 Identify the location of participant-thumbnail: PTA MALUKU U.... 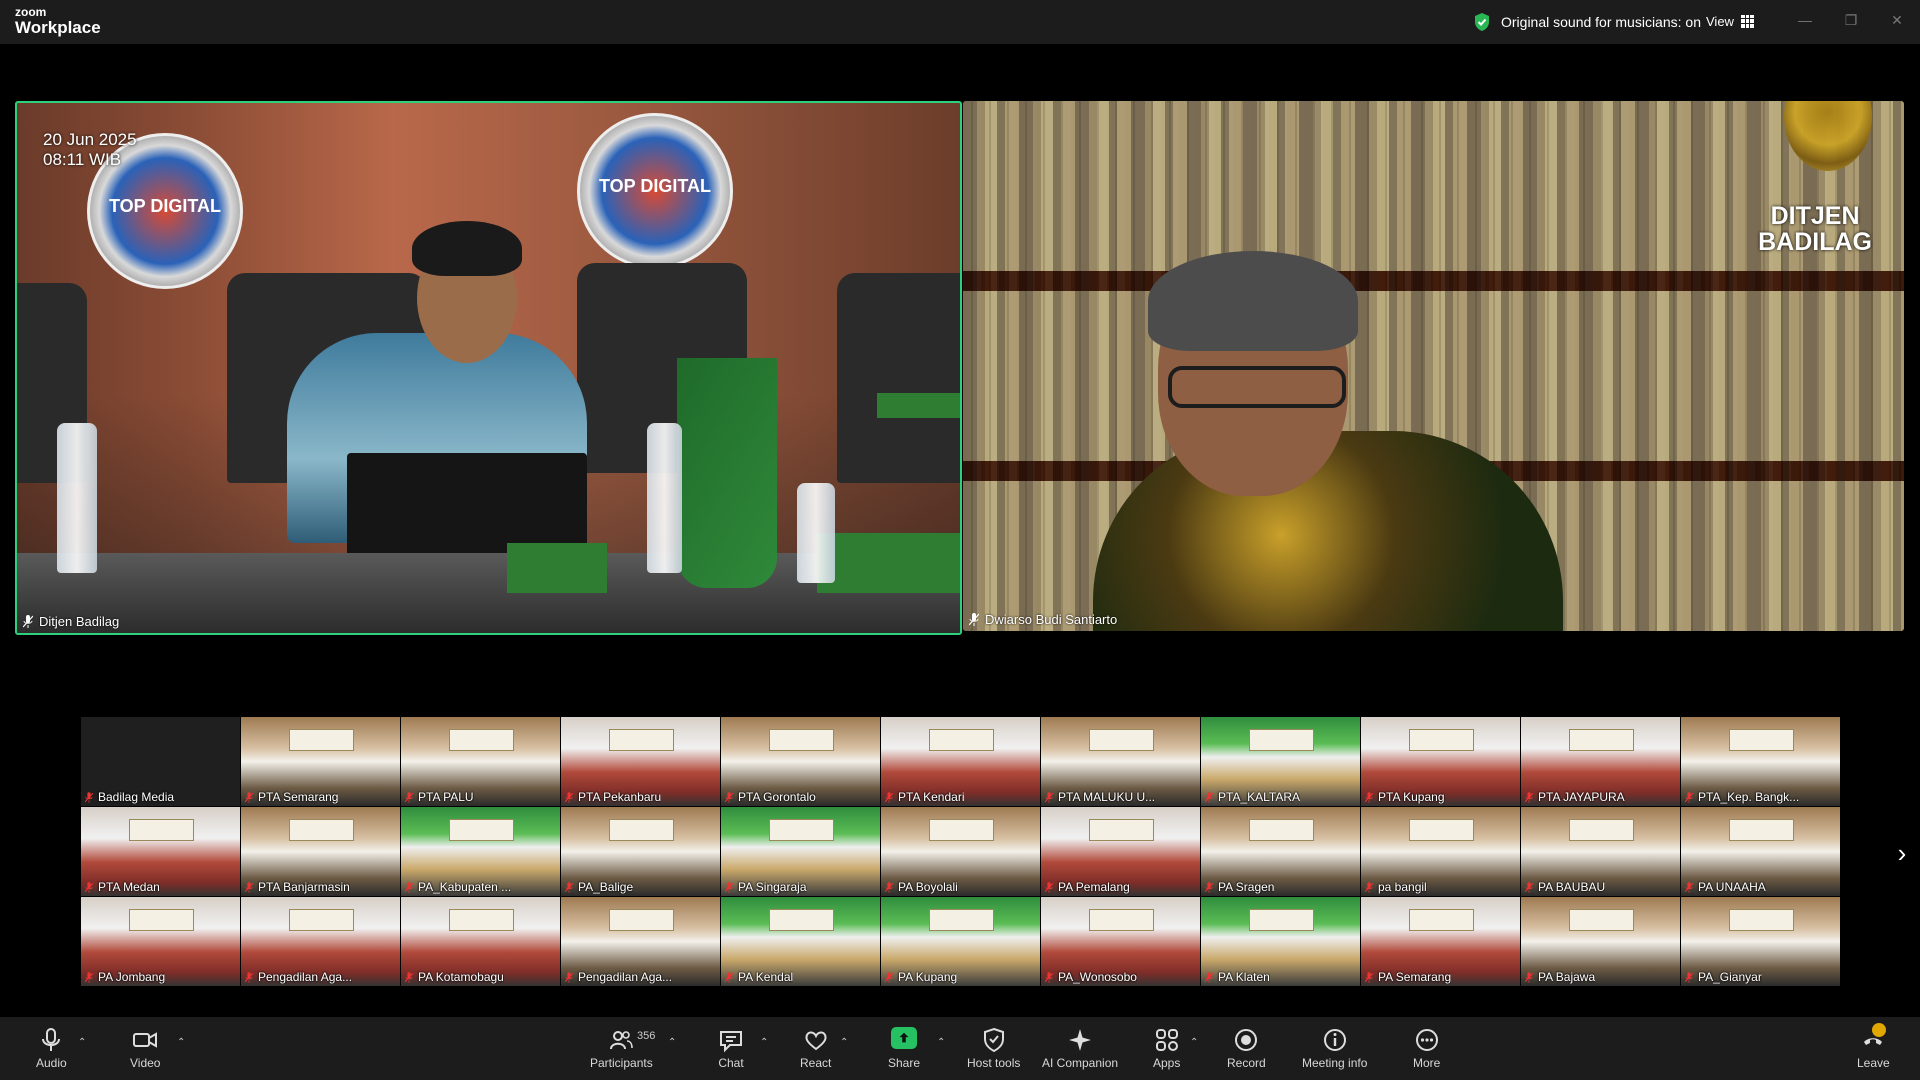
(1121, 762).